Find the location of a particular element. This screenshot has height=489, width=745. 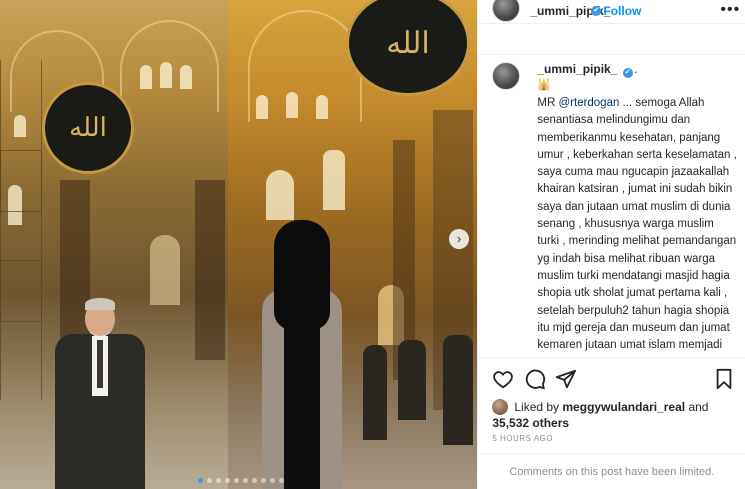

man-in-suit is located at coordinates (100, 393).